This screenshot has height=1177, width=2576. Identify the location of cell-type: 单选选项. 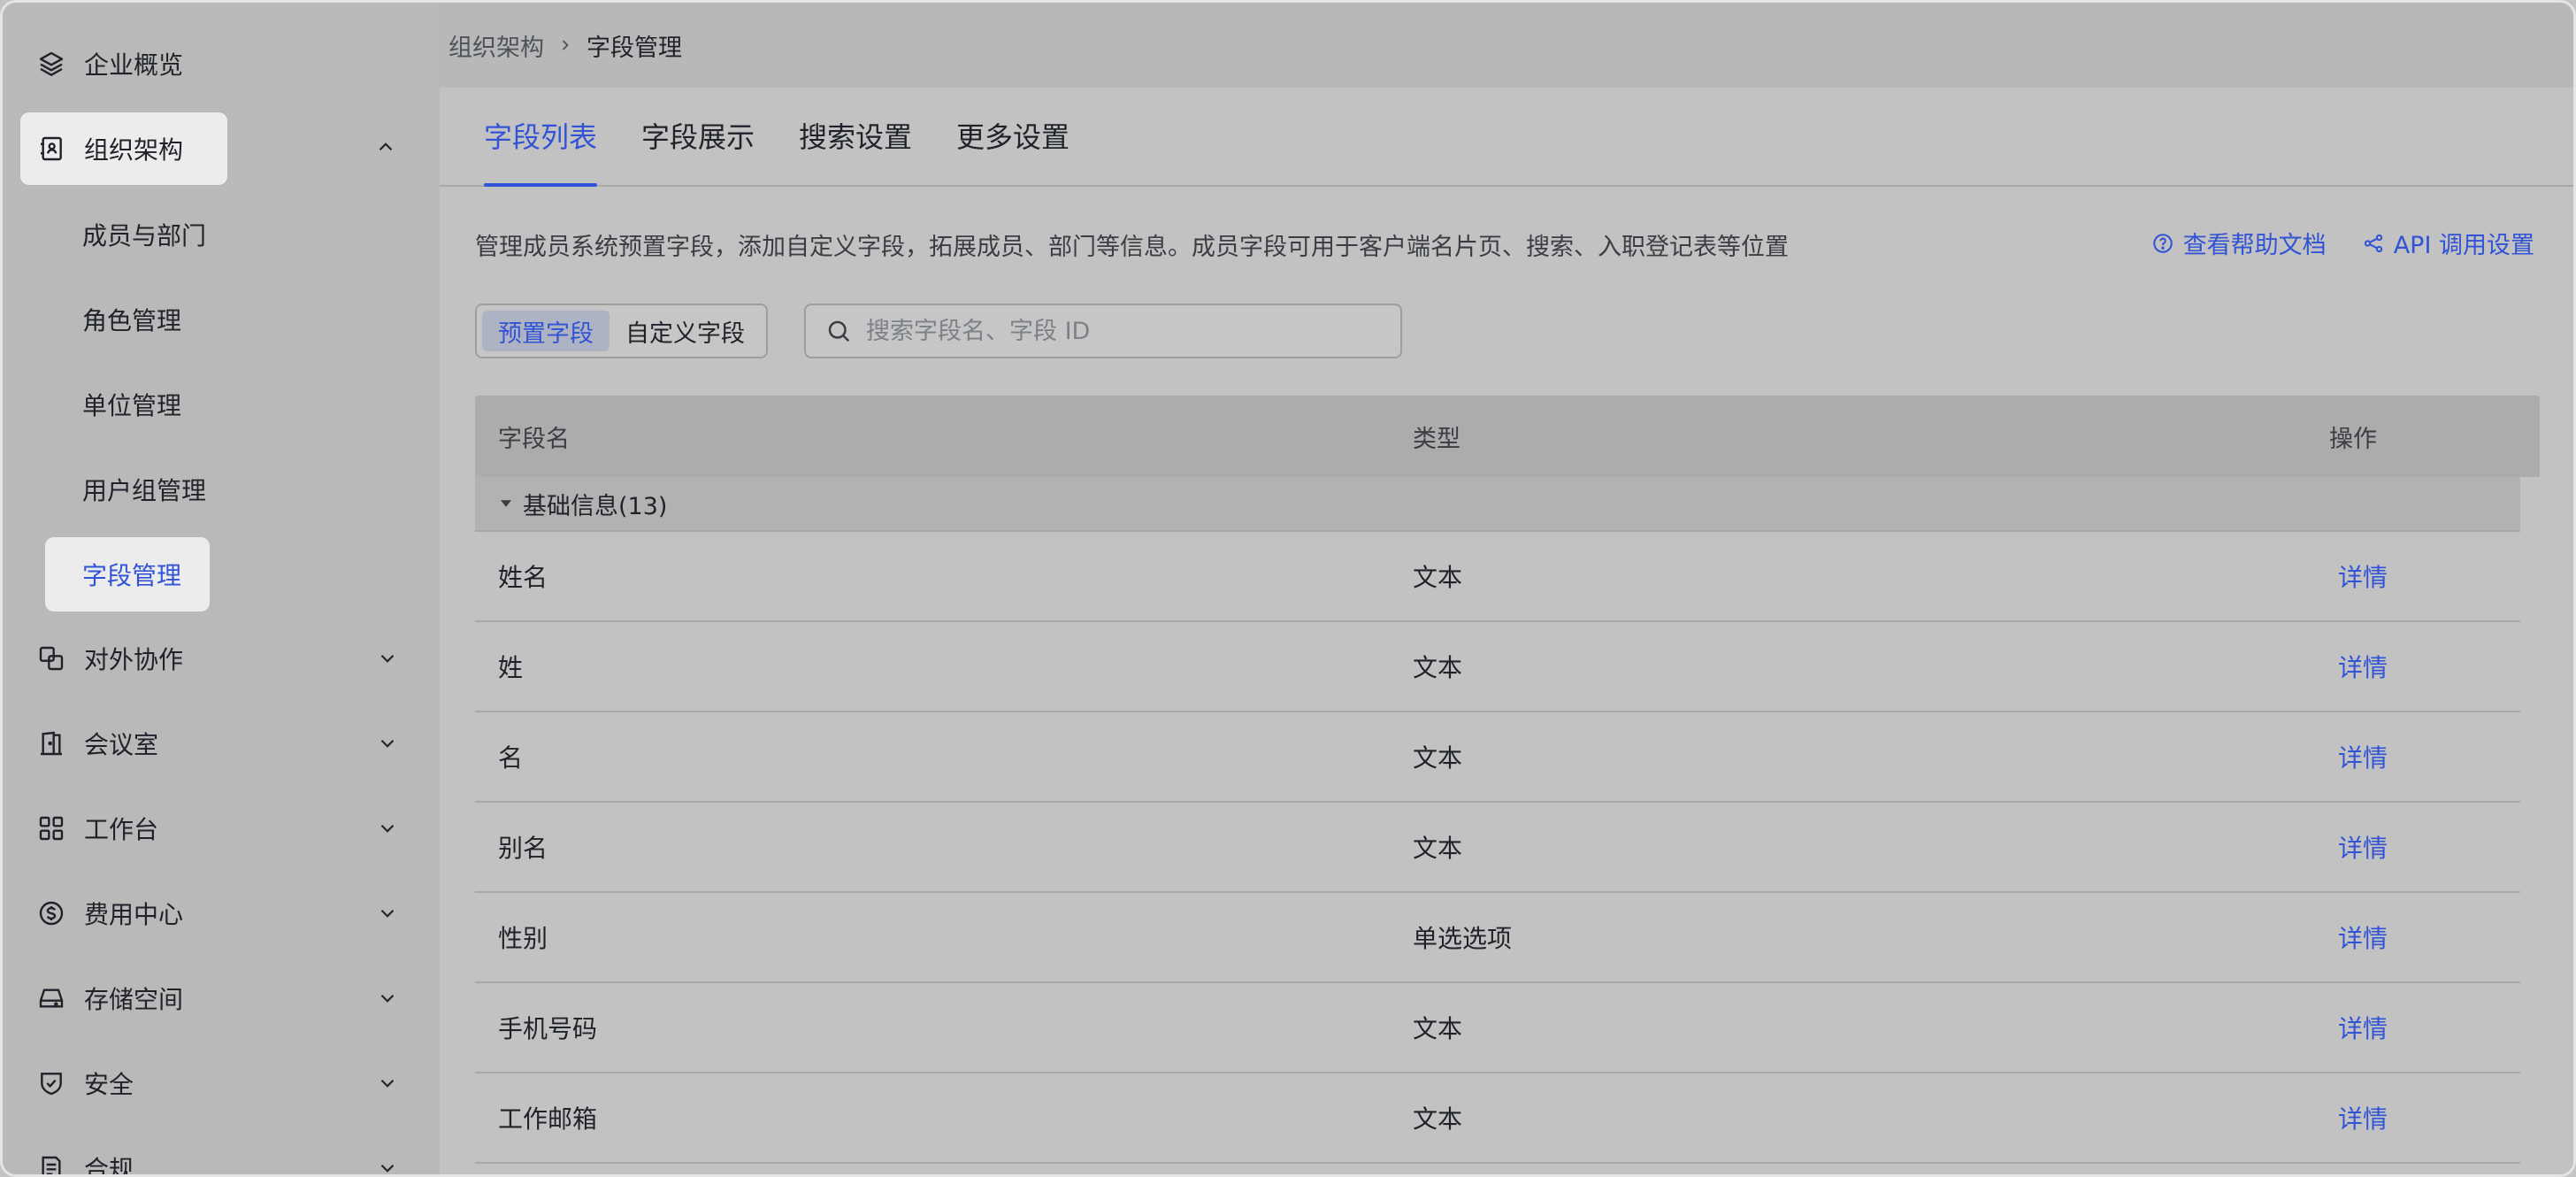
(1463, 938).